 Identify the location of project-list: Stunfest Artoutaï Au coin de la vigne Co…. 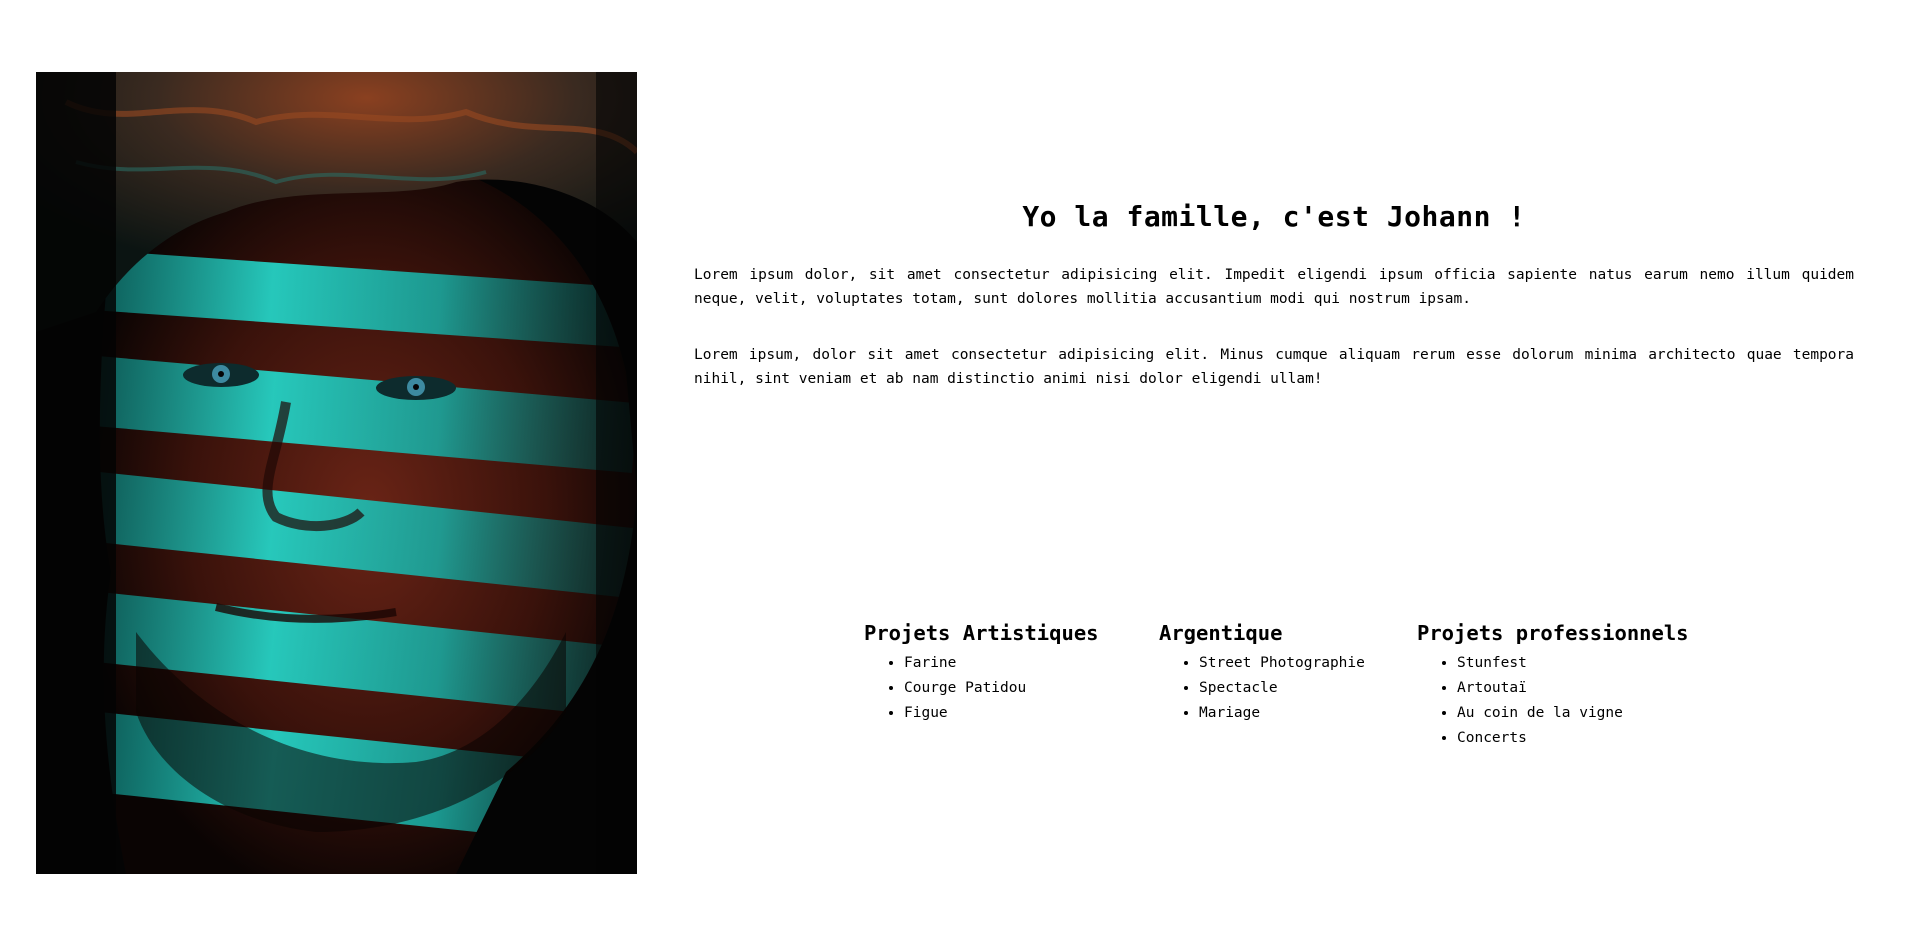
(1567, 701).